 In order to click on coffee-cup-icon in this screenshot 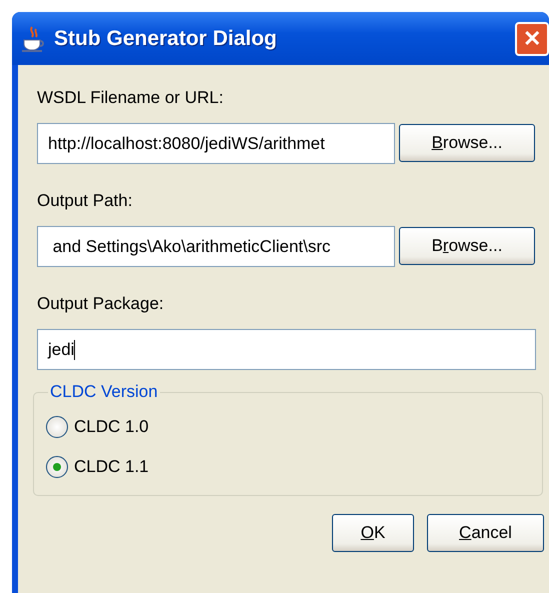, I will do `click(33, 38)`.